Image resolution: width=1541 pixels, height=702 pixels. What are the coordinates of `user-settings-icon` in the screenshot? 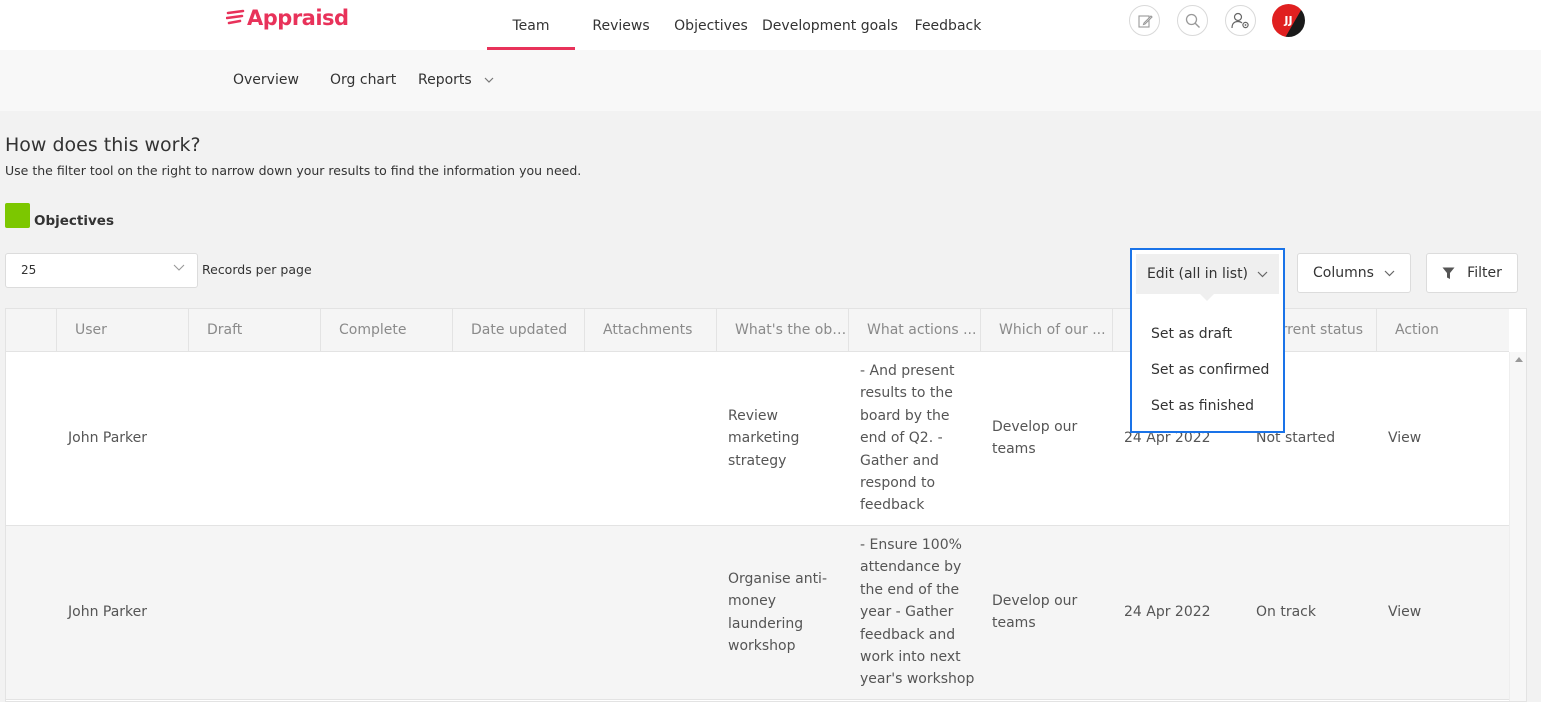 It's located at (1239, 20).